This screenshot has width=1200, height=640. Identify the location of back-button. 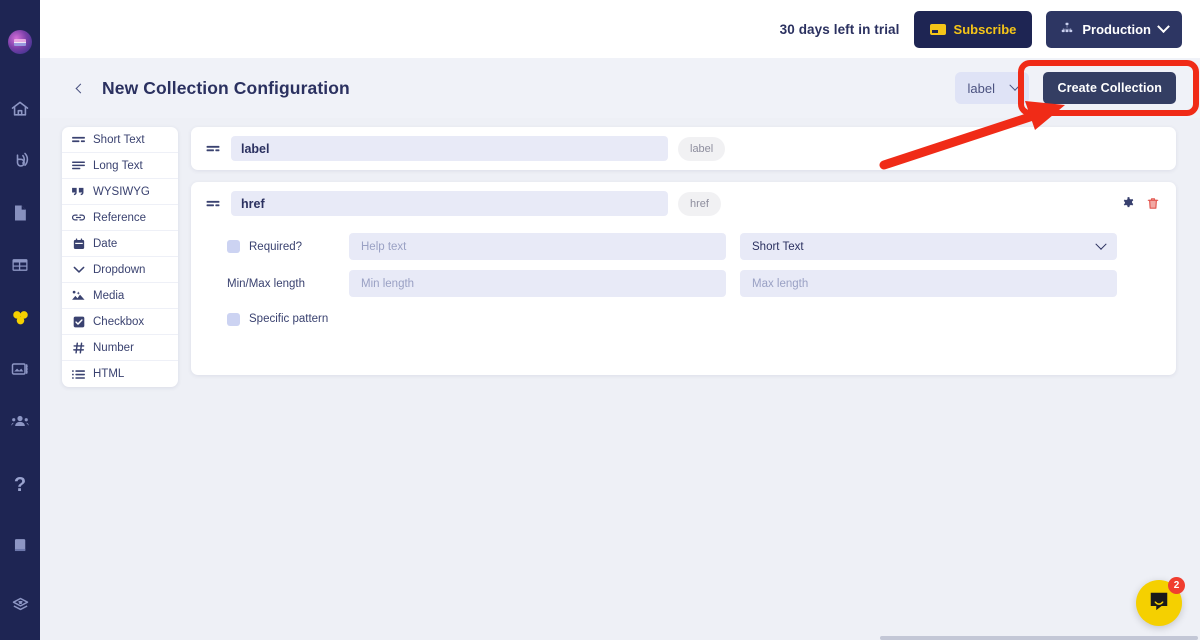
(79, 88).